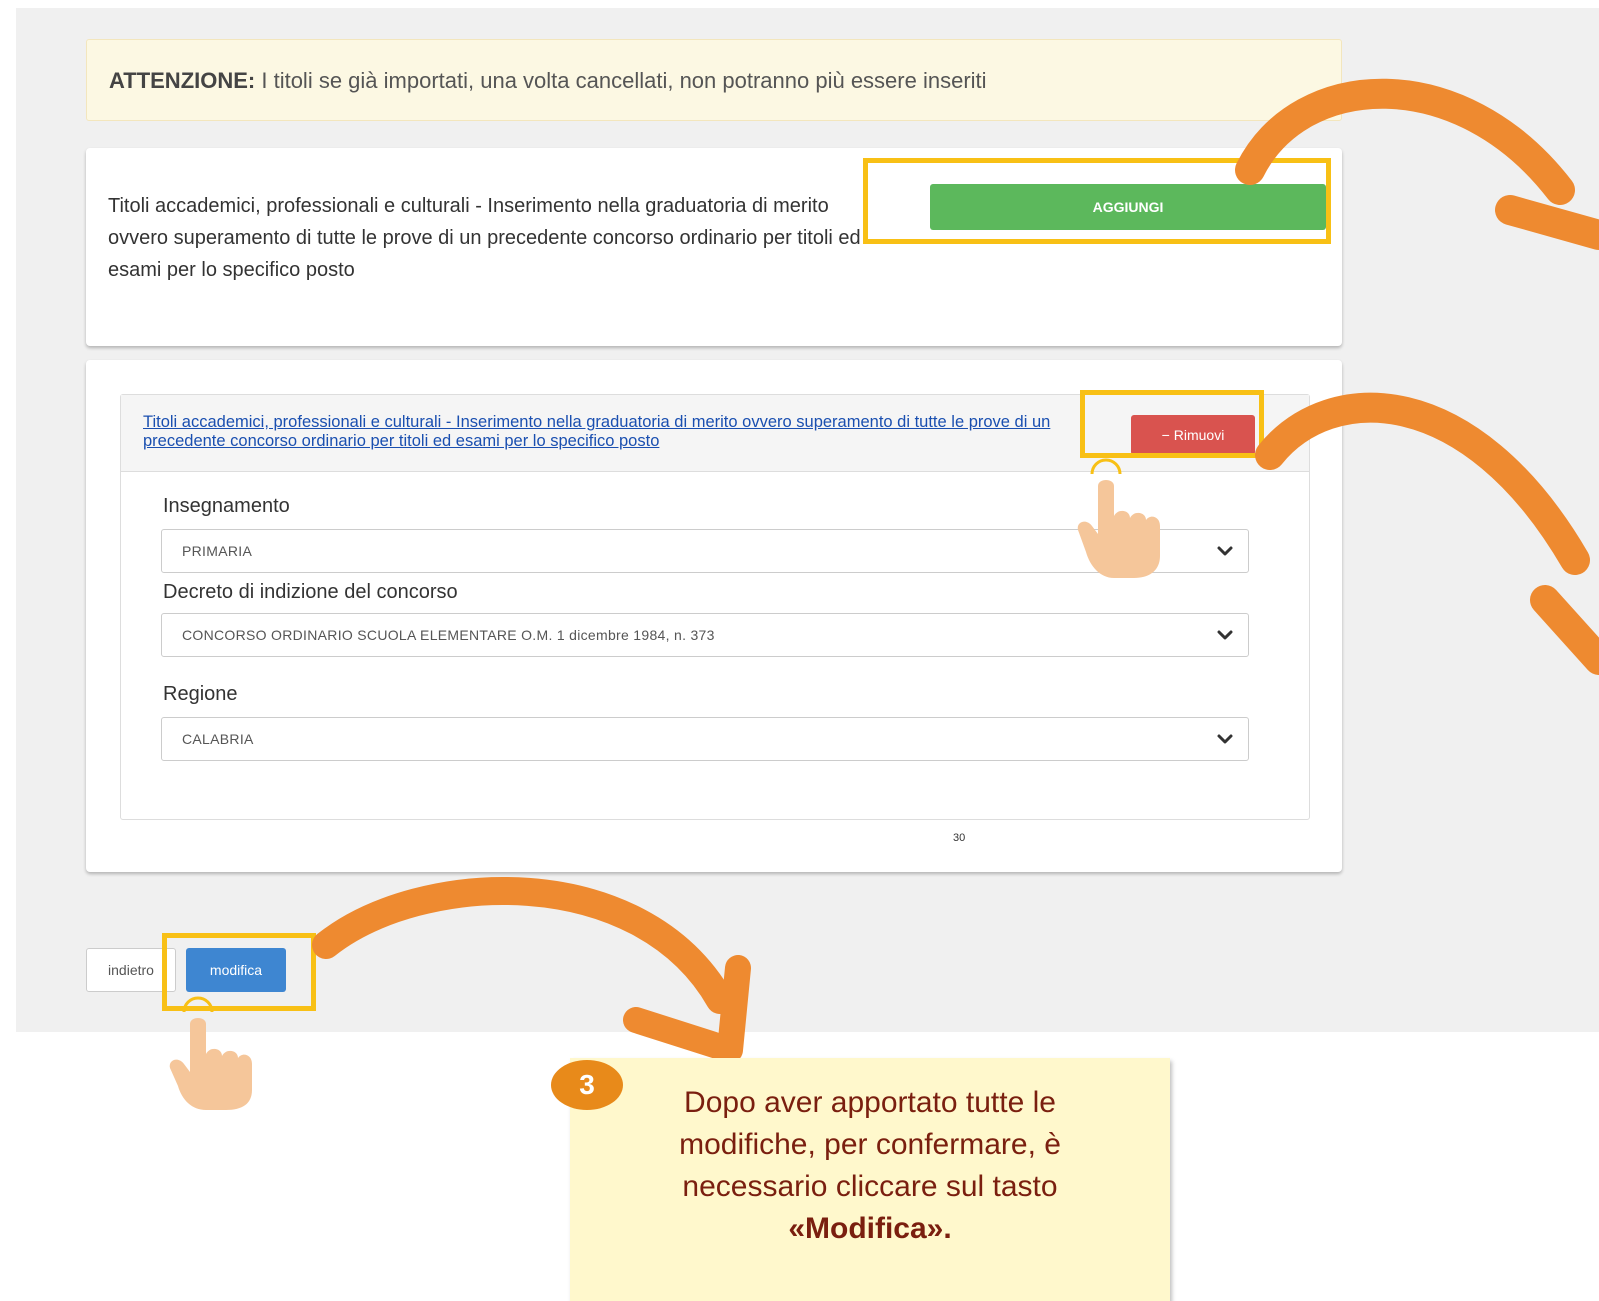 The image size is (1599, 1301). I want to click on insegnamento-value: PRIMARIA, so click(217, 551).